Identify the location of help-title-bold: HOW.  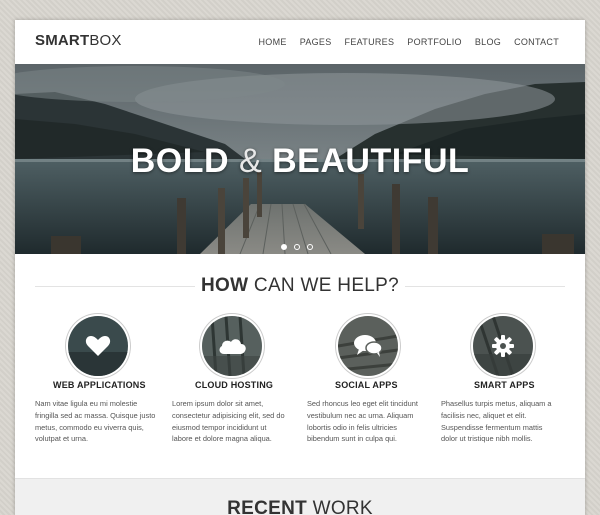
(224, 285).